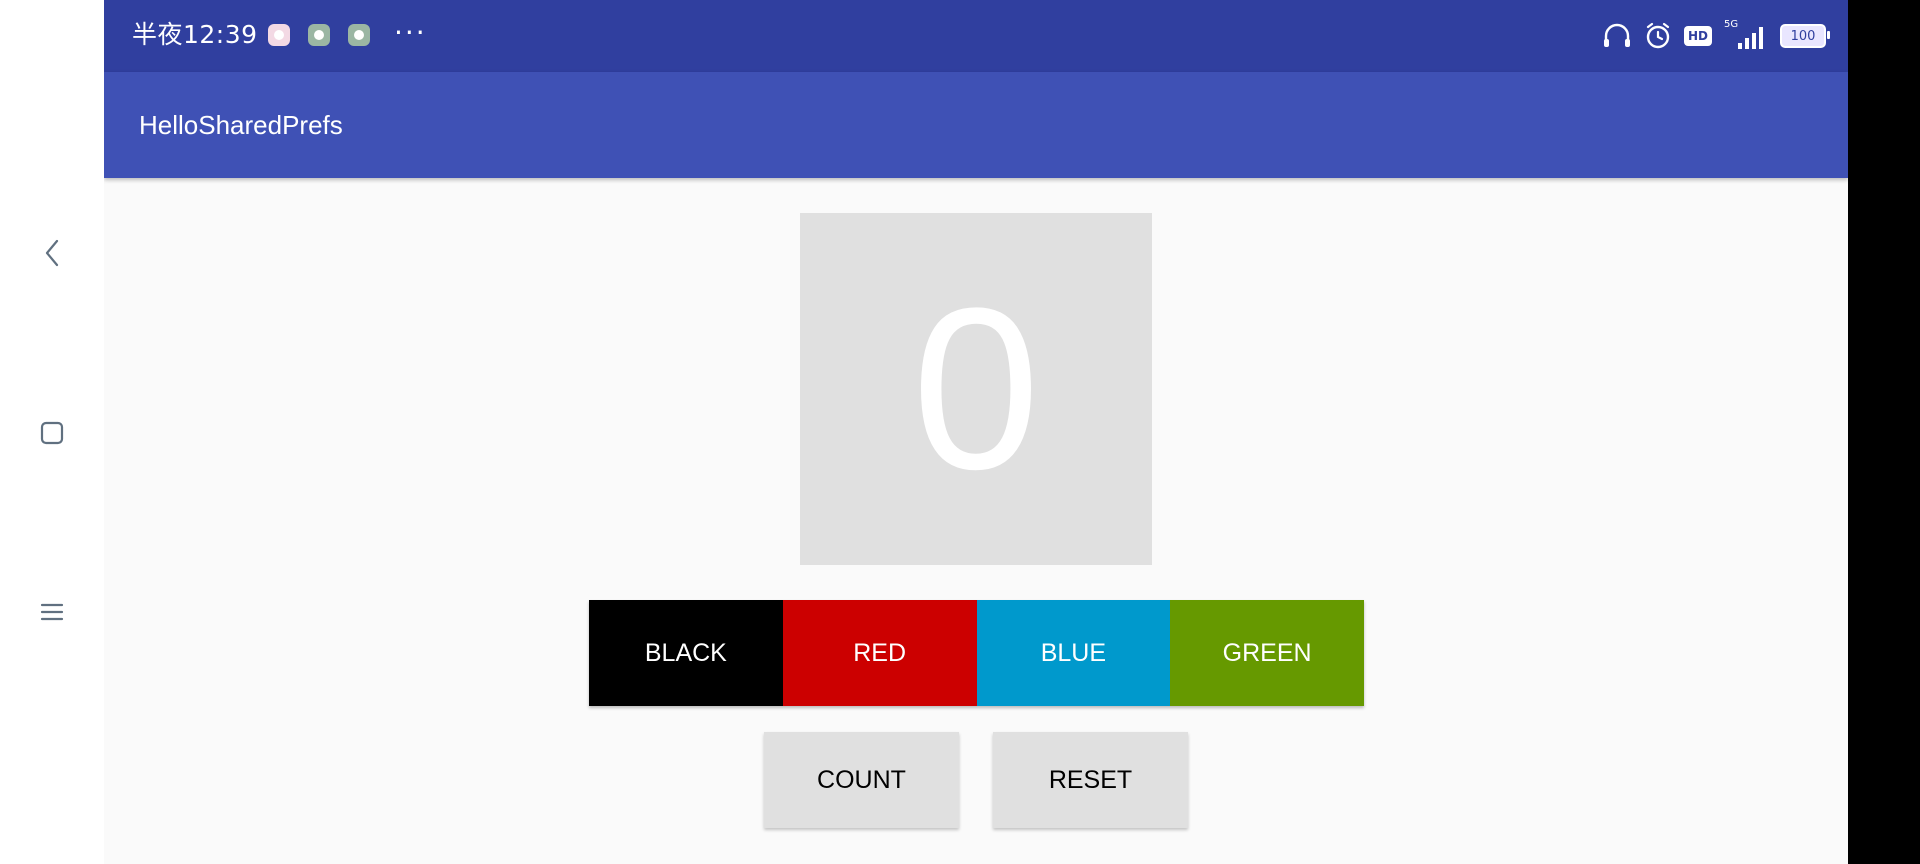  I want to click on hamburger-icon, so click(52, 612).